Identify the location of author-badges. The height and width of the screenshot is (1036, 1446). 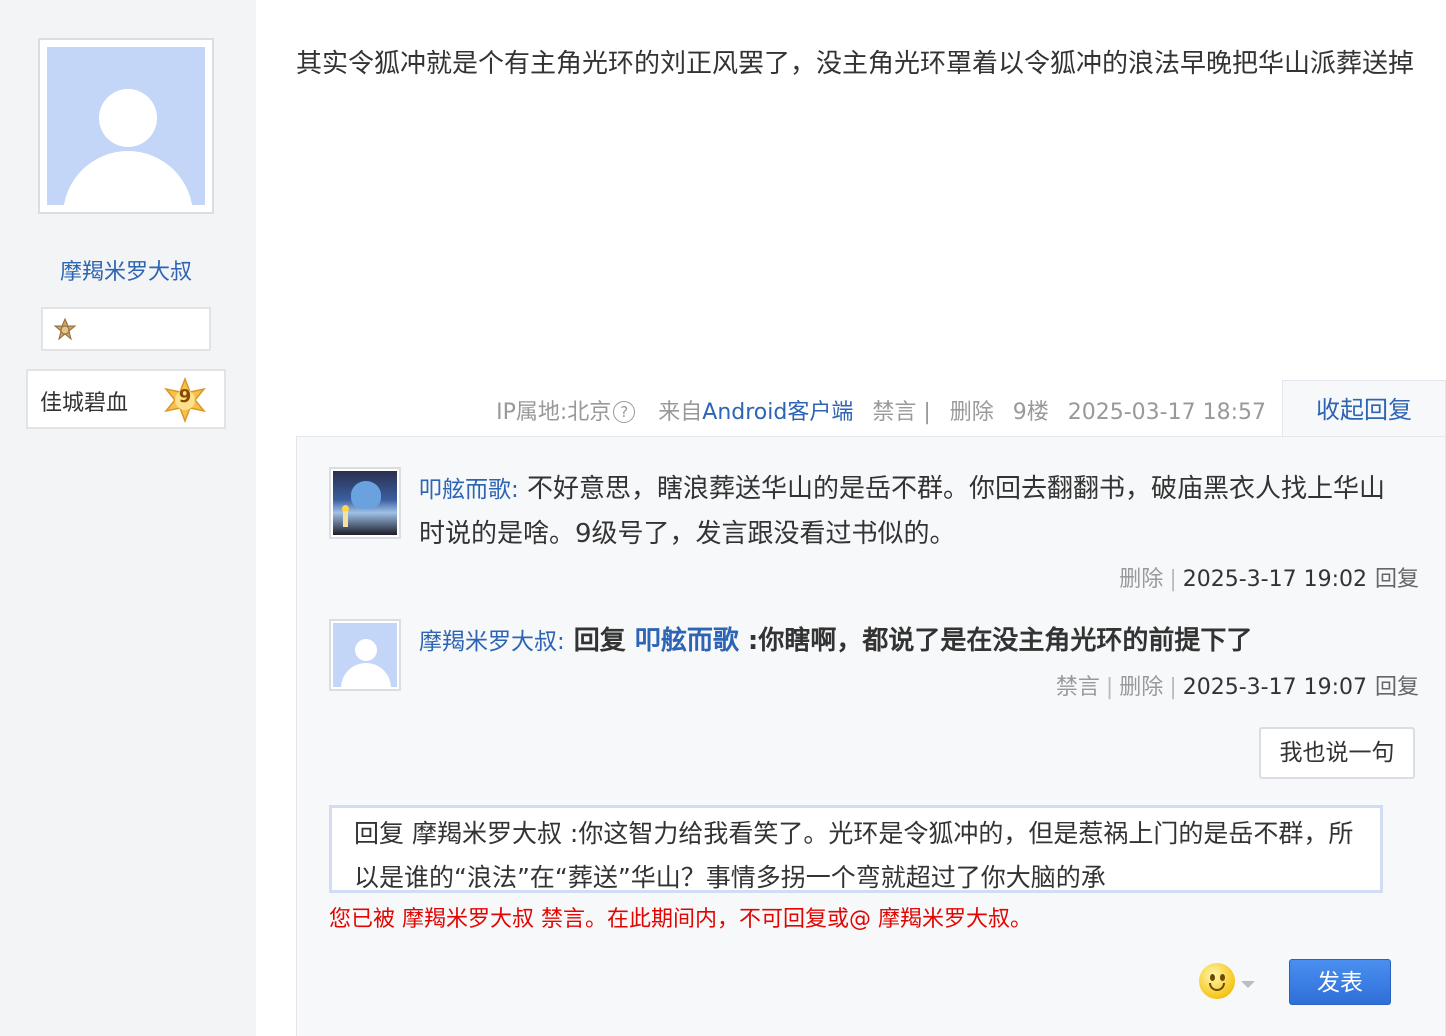
(126, 329).